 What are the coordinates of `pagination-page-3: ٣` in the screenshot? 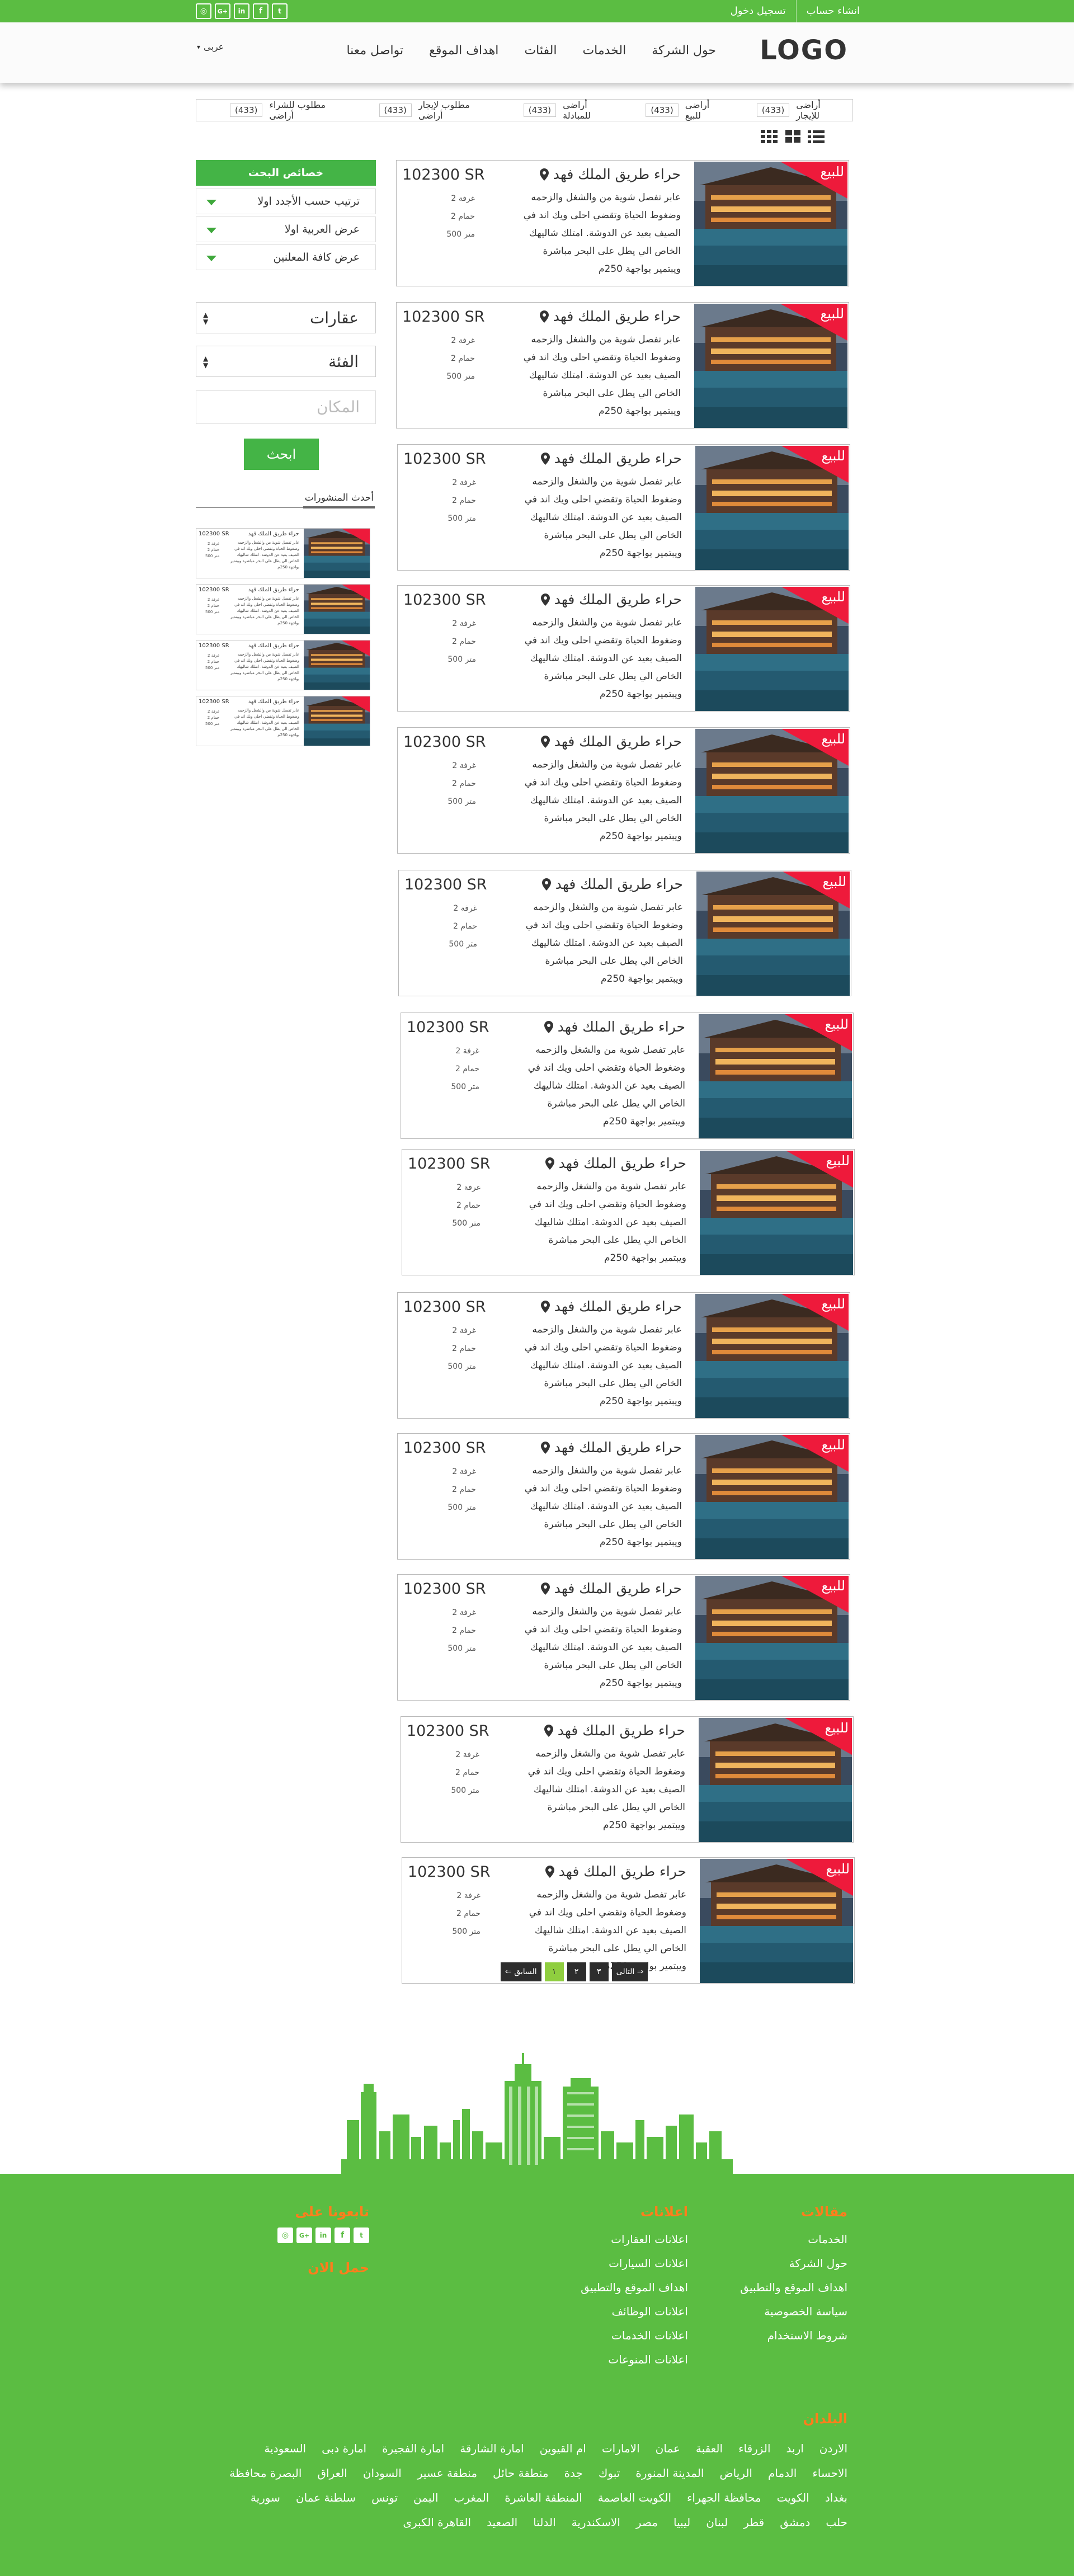 It's located at (599, 1971).